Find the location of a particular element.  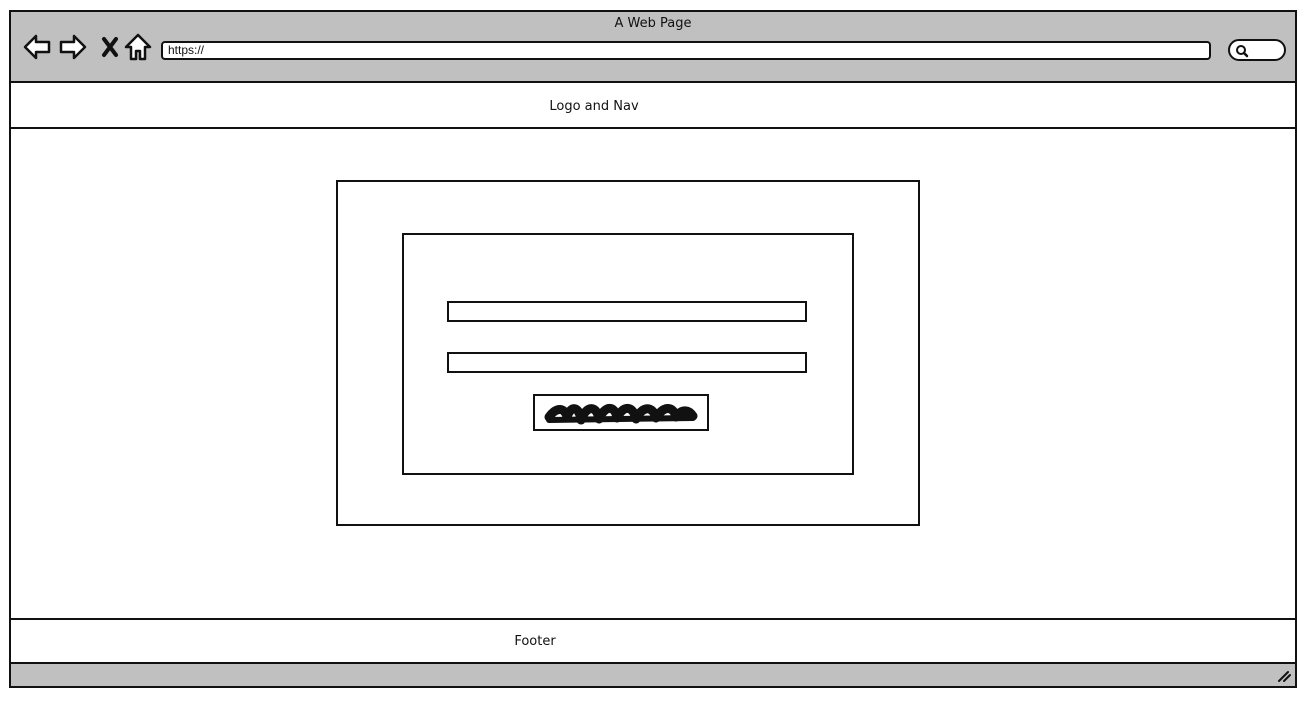

address-bar: https:// is located at coordinates (686, 50).